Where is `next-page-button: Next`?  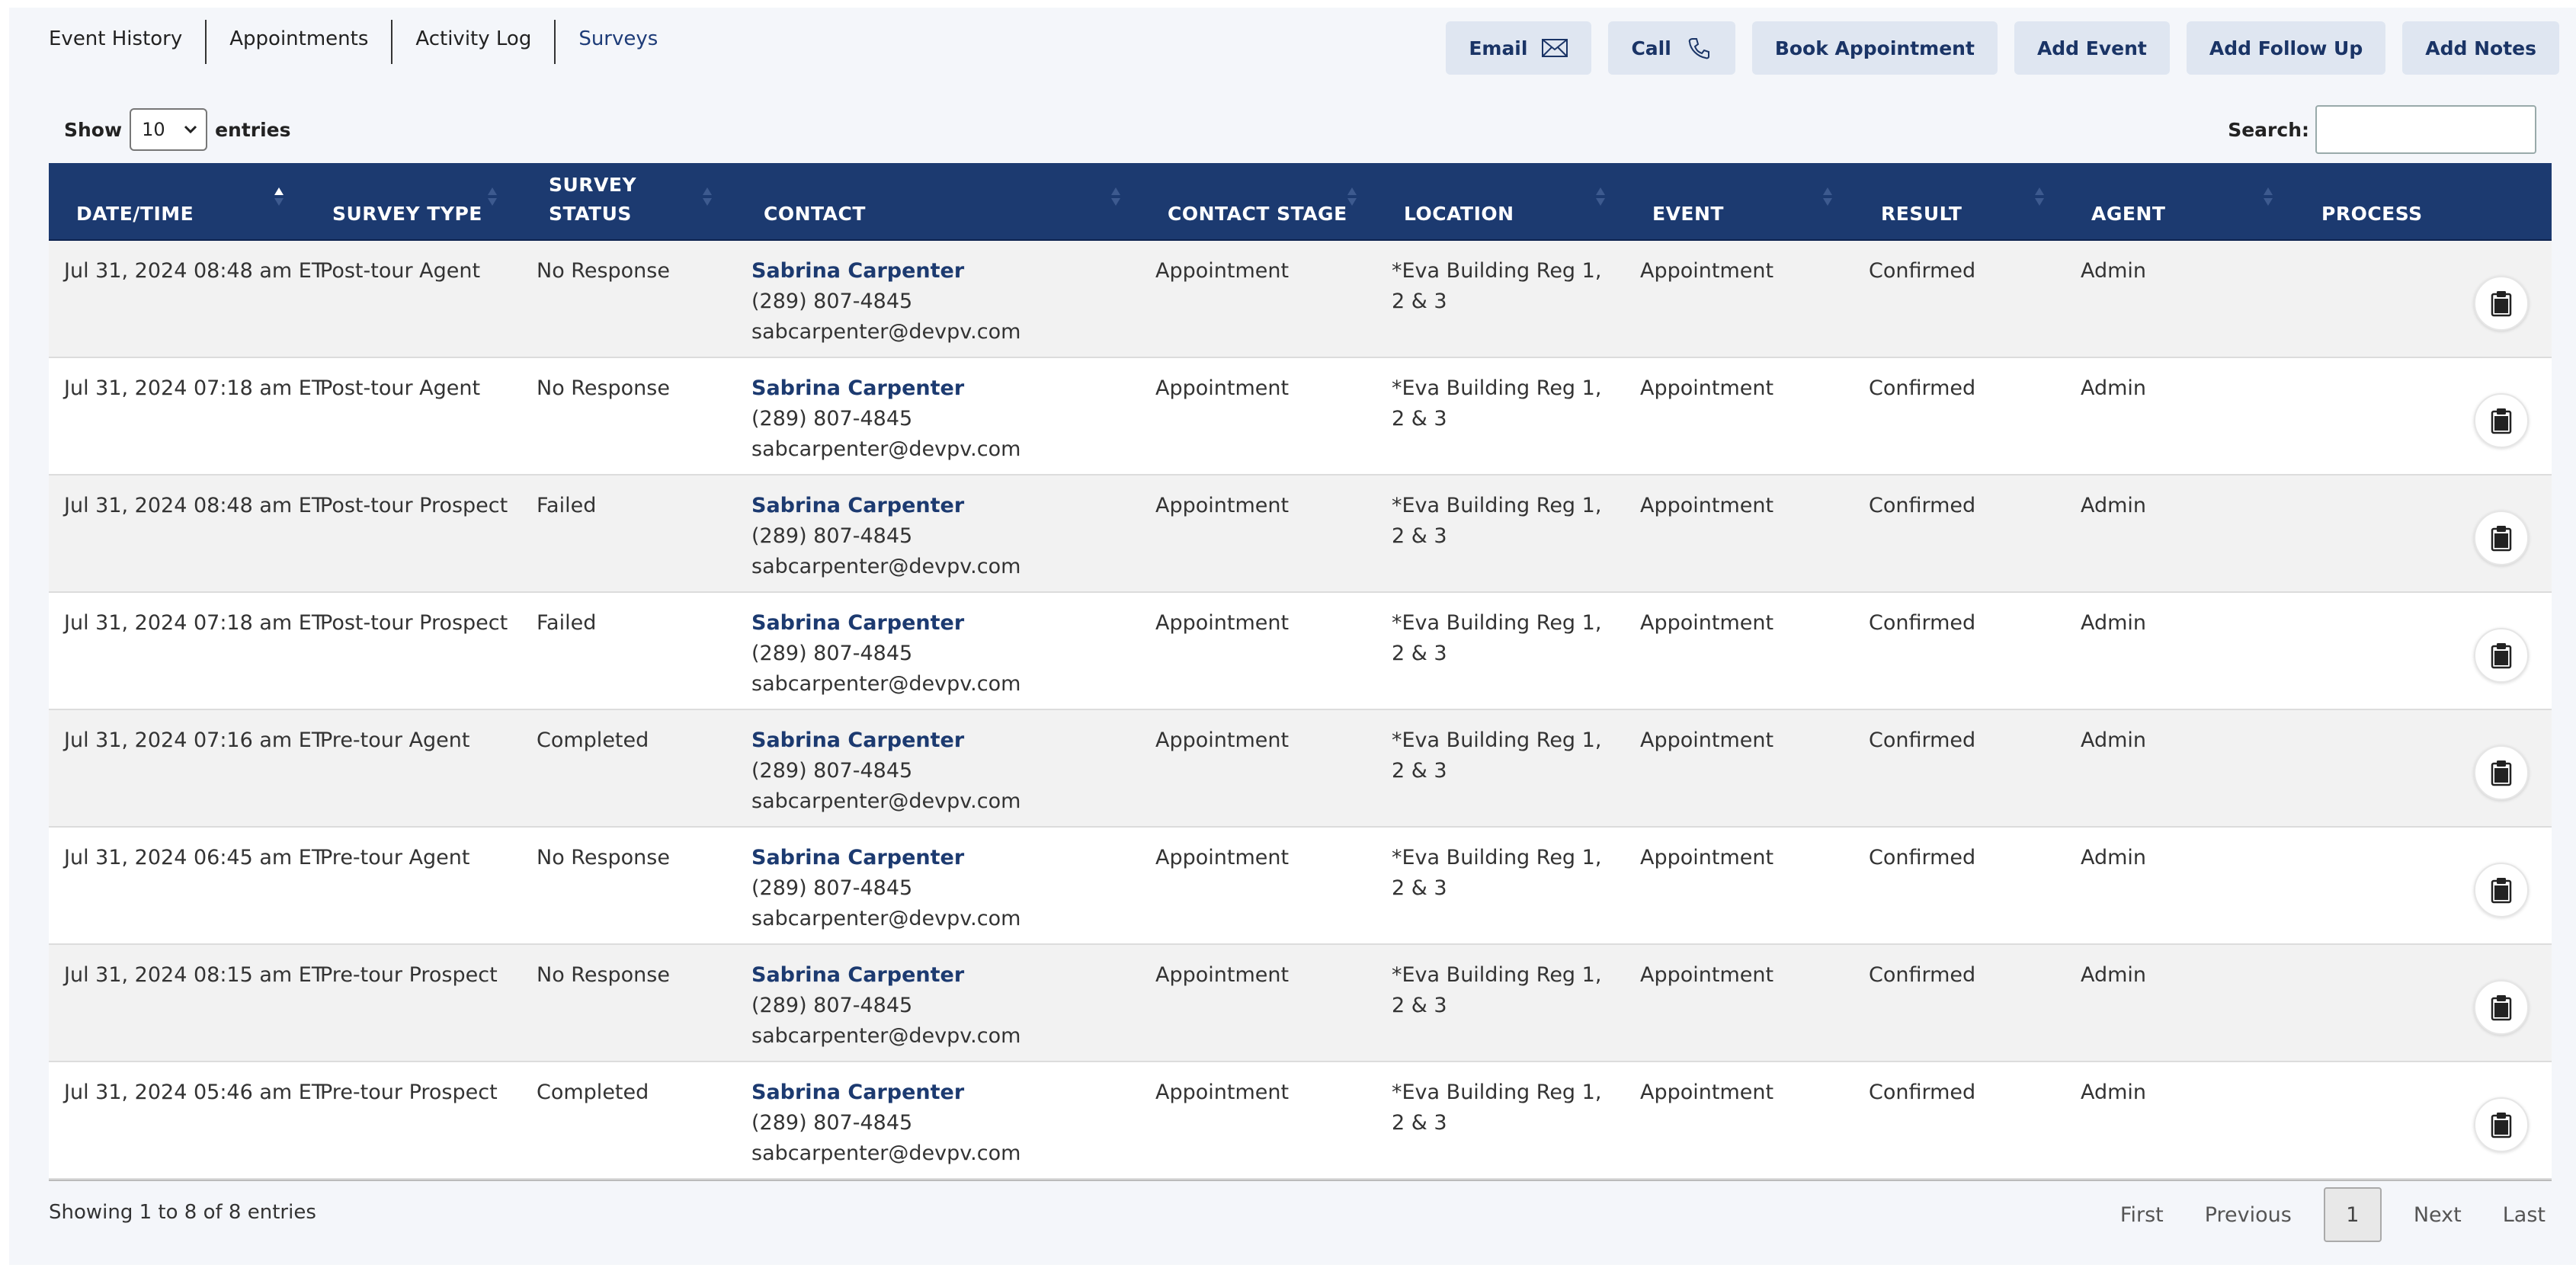
next-page-button: Next is located at coordinates (2438, 1215).